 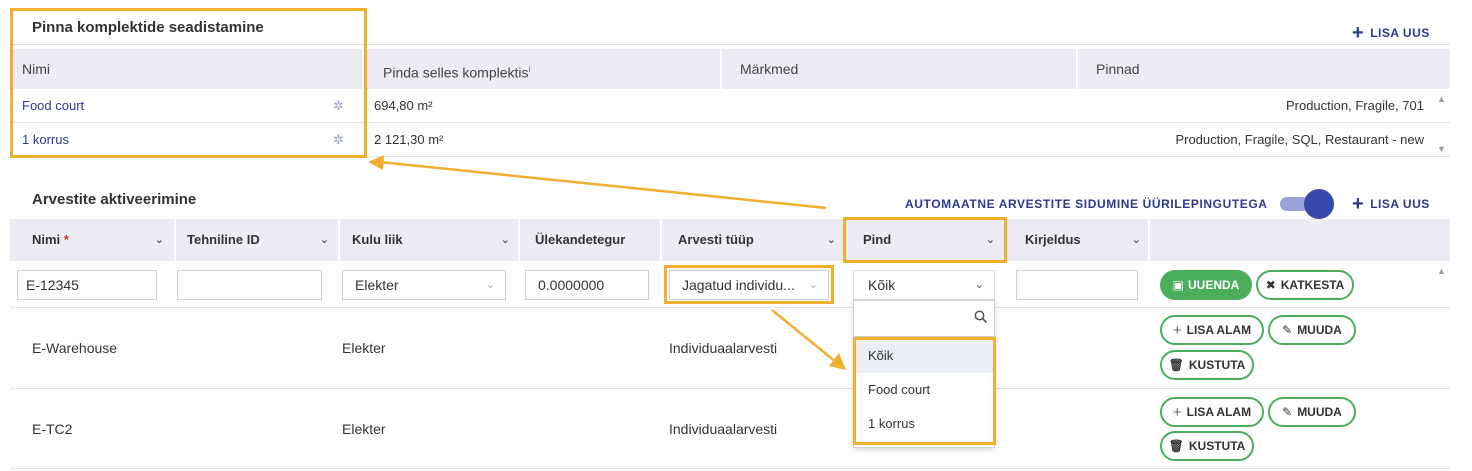 What do you see at coordinates (1053, 239) in the screenshot?
I see `col-header-description-label: Kirjeldus` at bounding box center [1053, 239].